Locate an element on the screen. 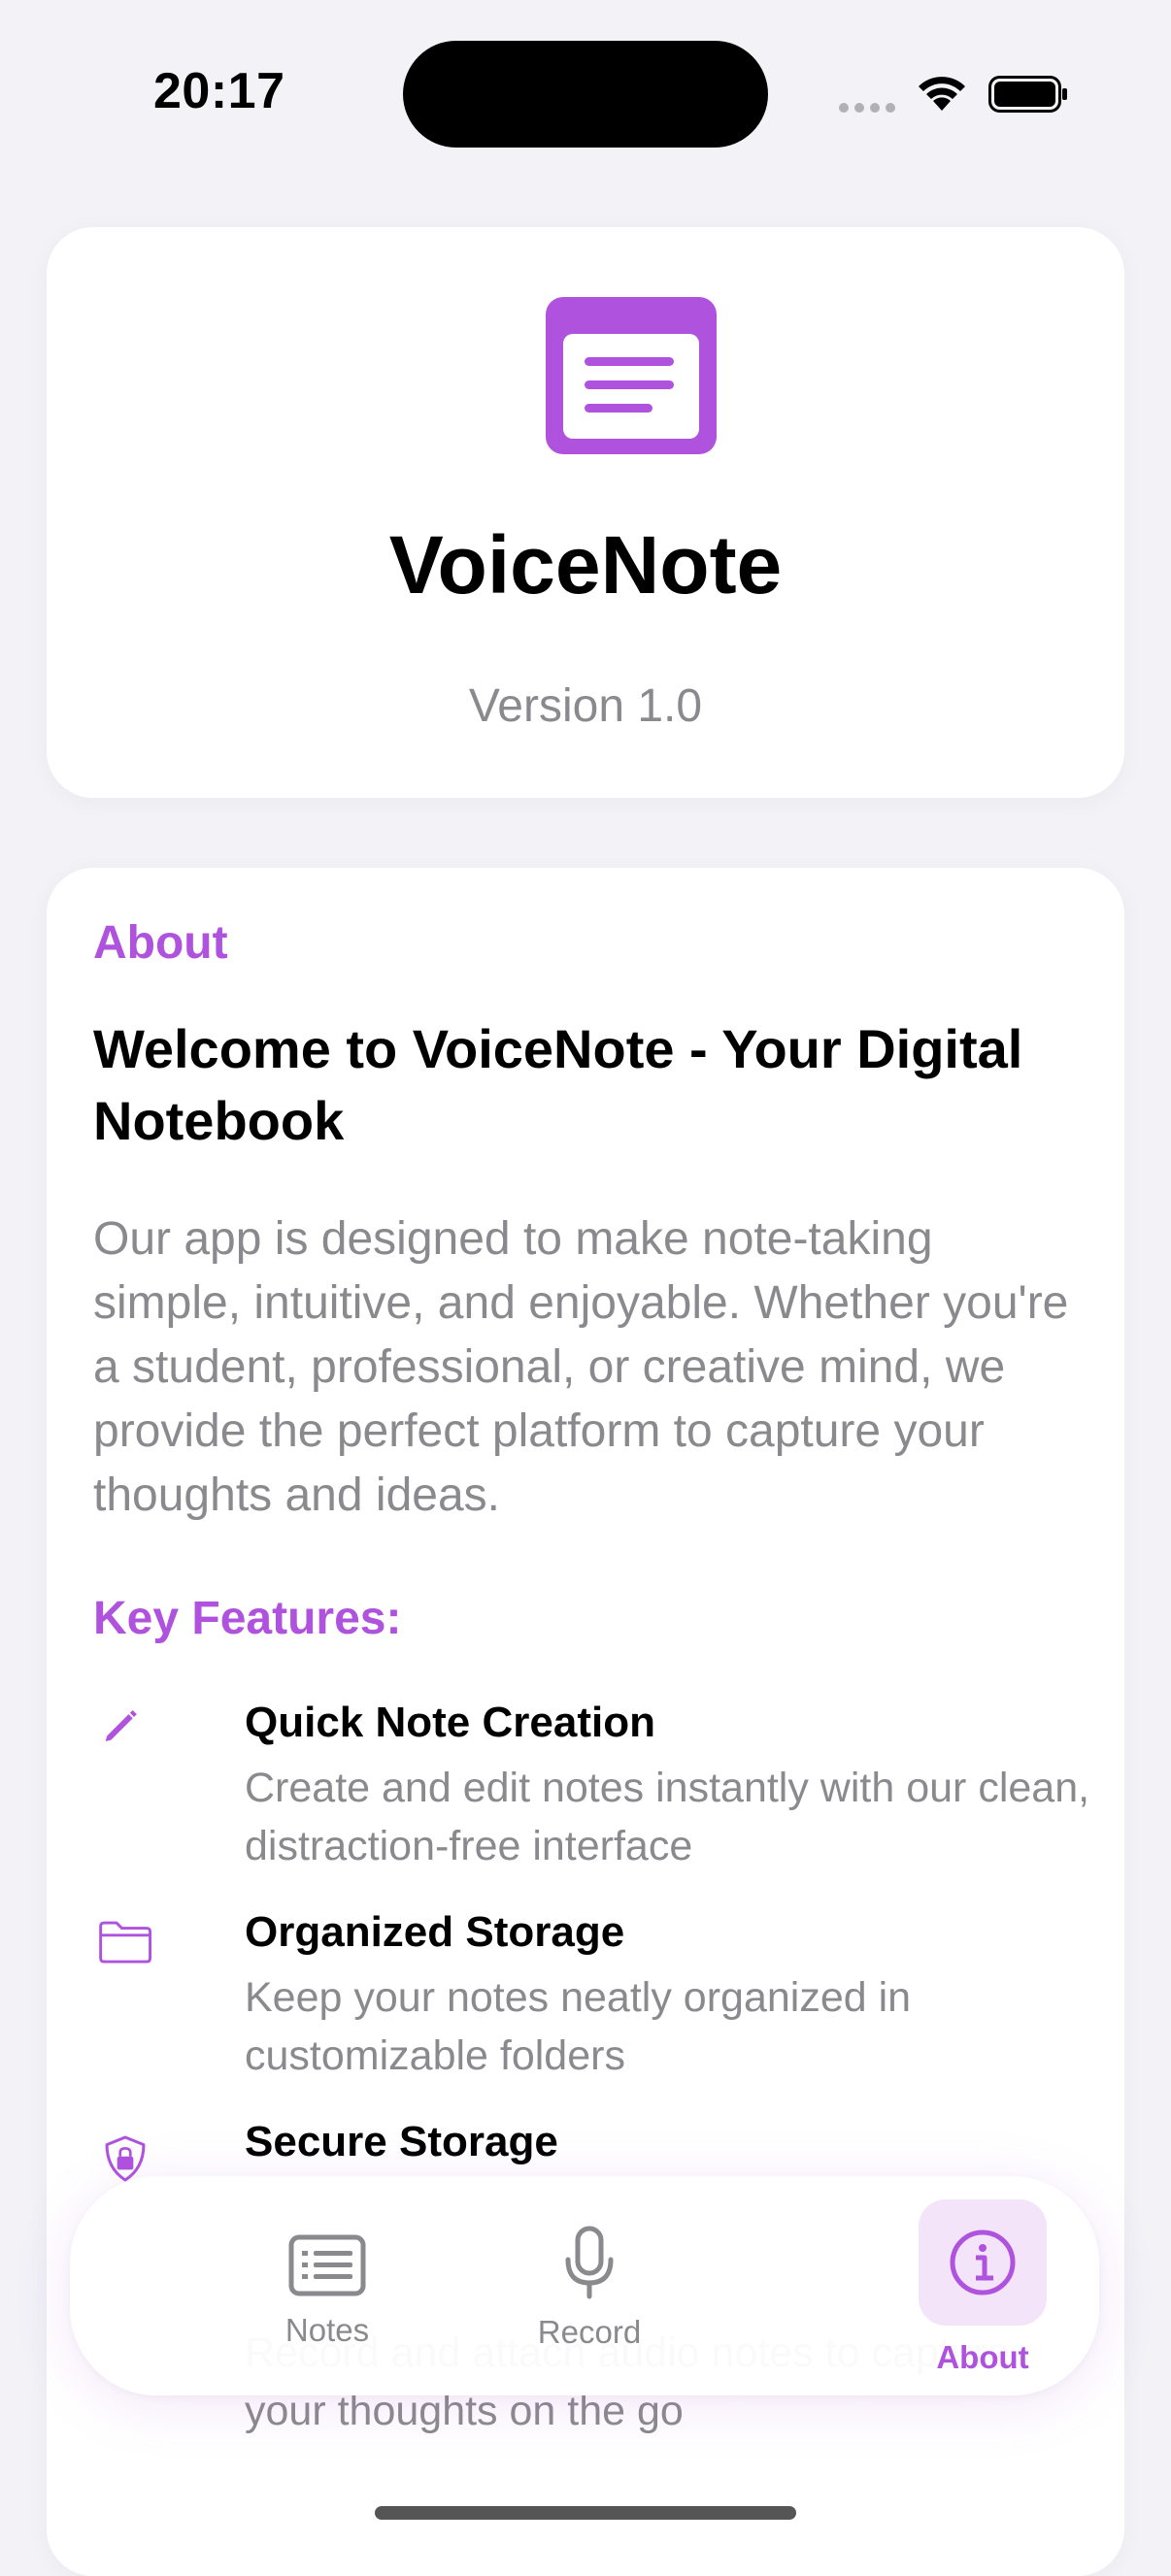 The height and width of the screenshot is (2576, 1171). app-name: VoiceNote is located at coordinates (585, 565).